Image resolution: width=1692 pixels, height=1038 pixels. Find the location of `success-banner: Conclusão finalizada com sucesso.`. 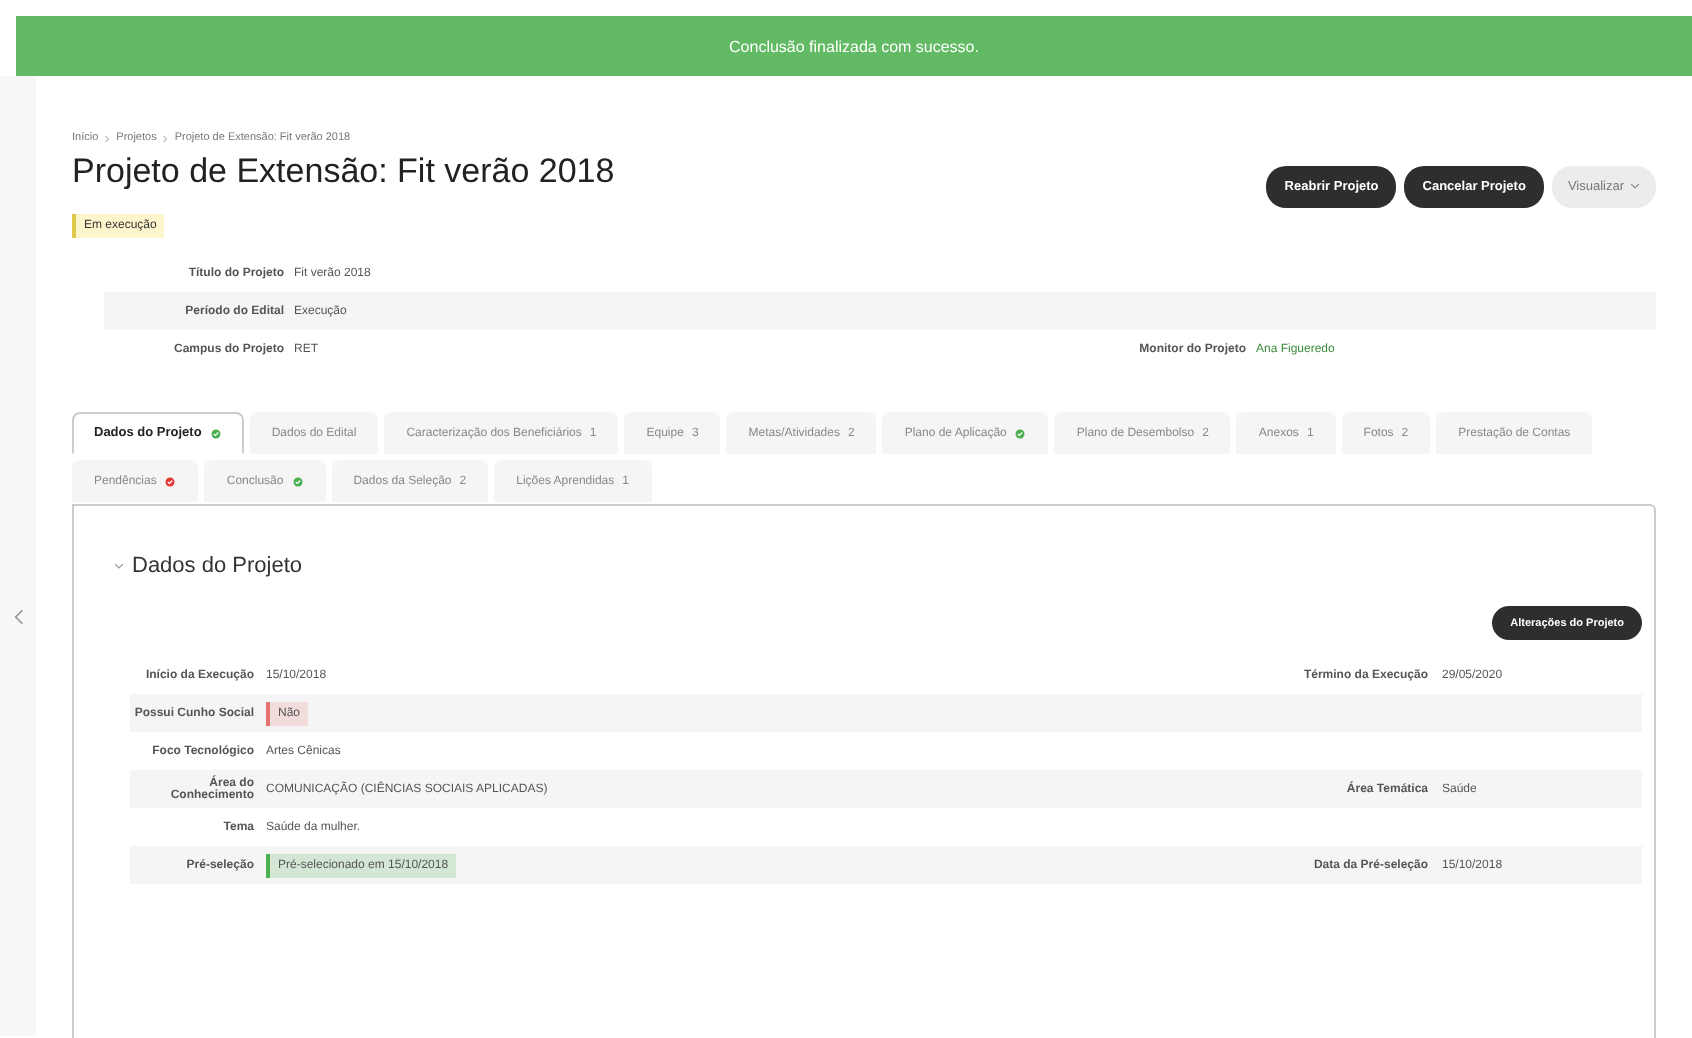

success-banner: Conclusão finalizada com sucesso. is located at coordinates (854, 46).